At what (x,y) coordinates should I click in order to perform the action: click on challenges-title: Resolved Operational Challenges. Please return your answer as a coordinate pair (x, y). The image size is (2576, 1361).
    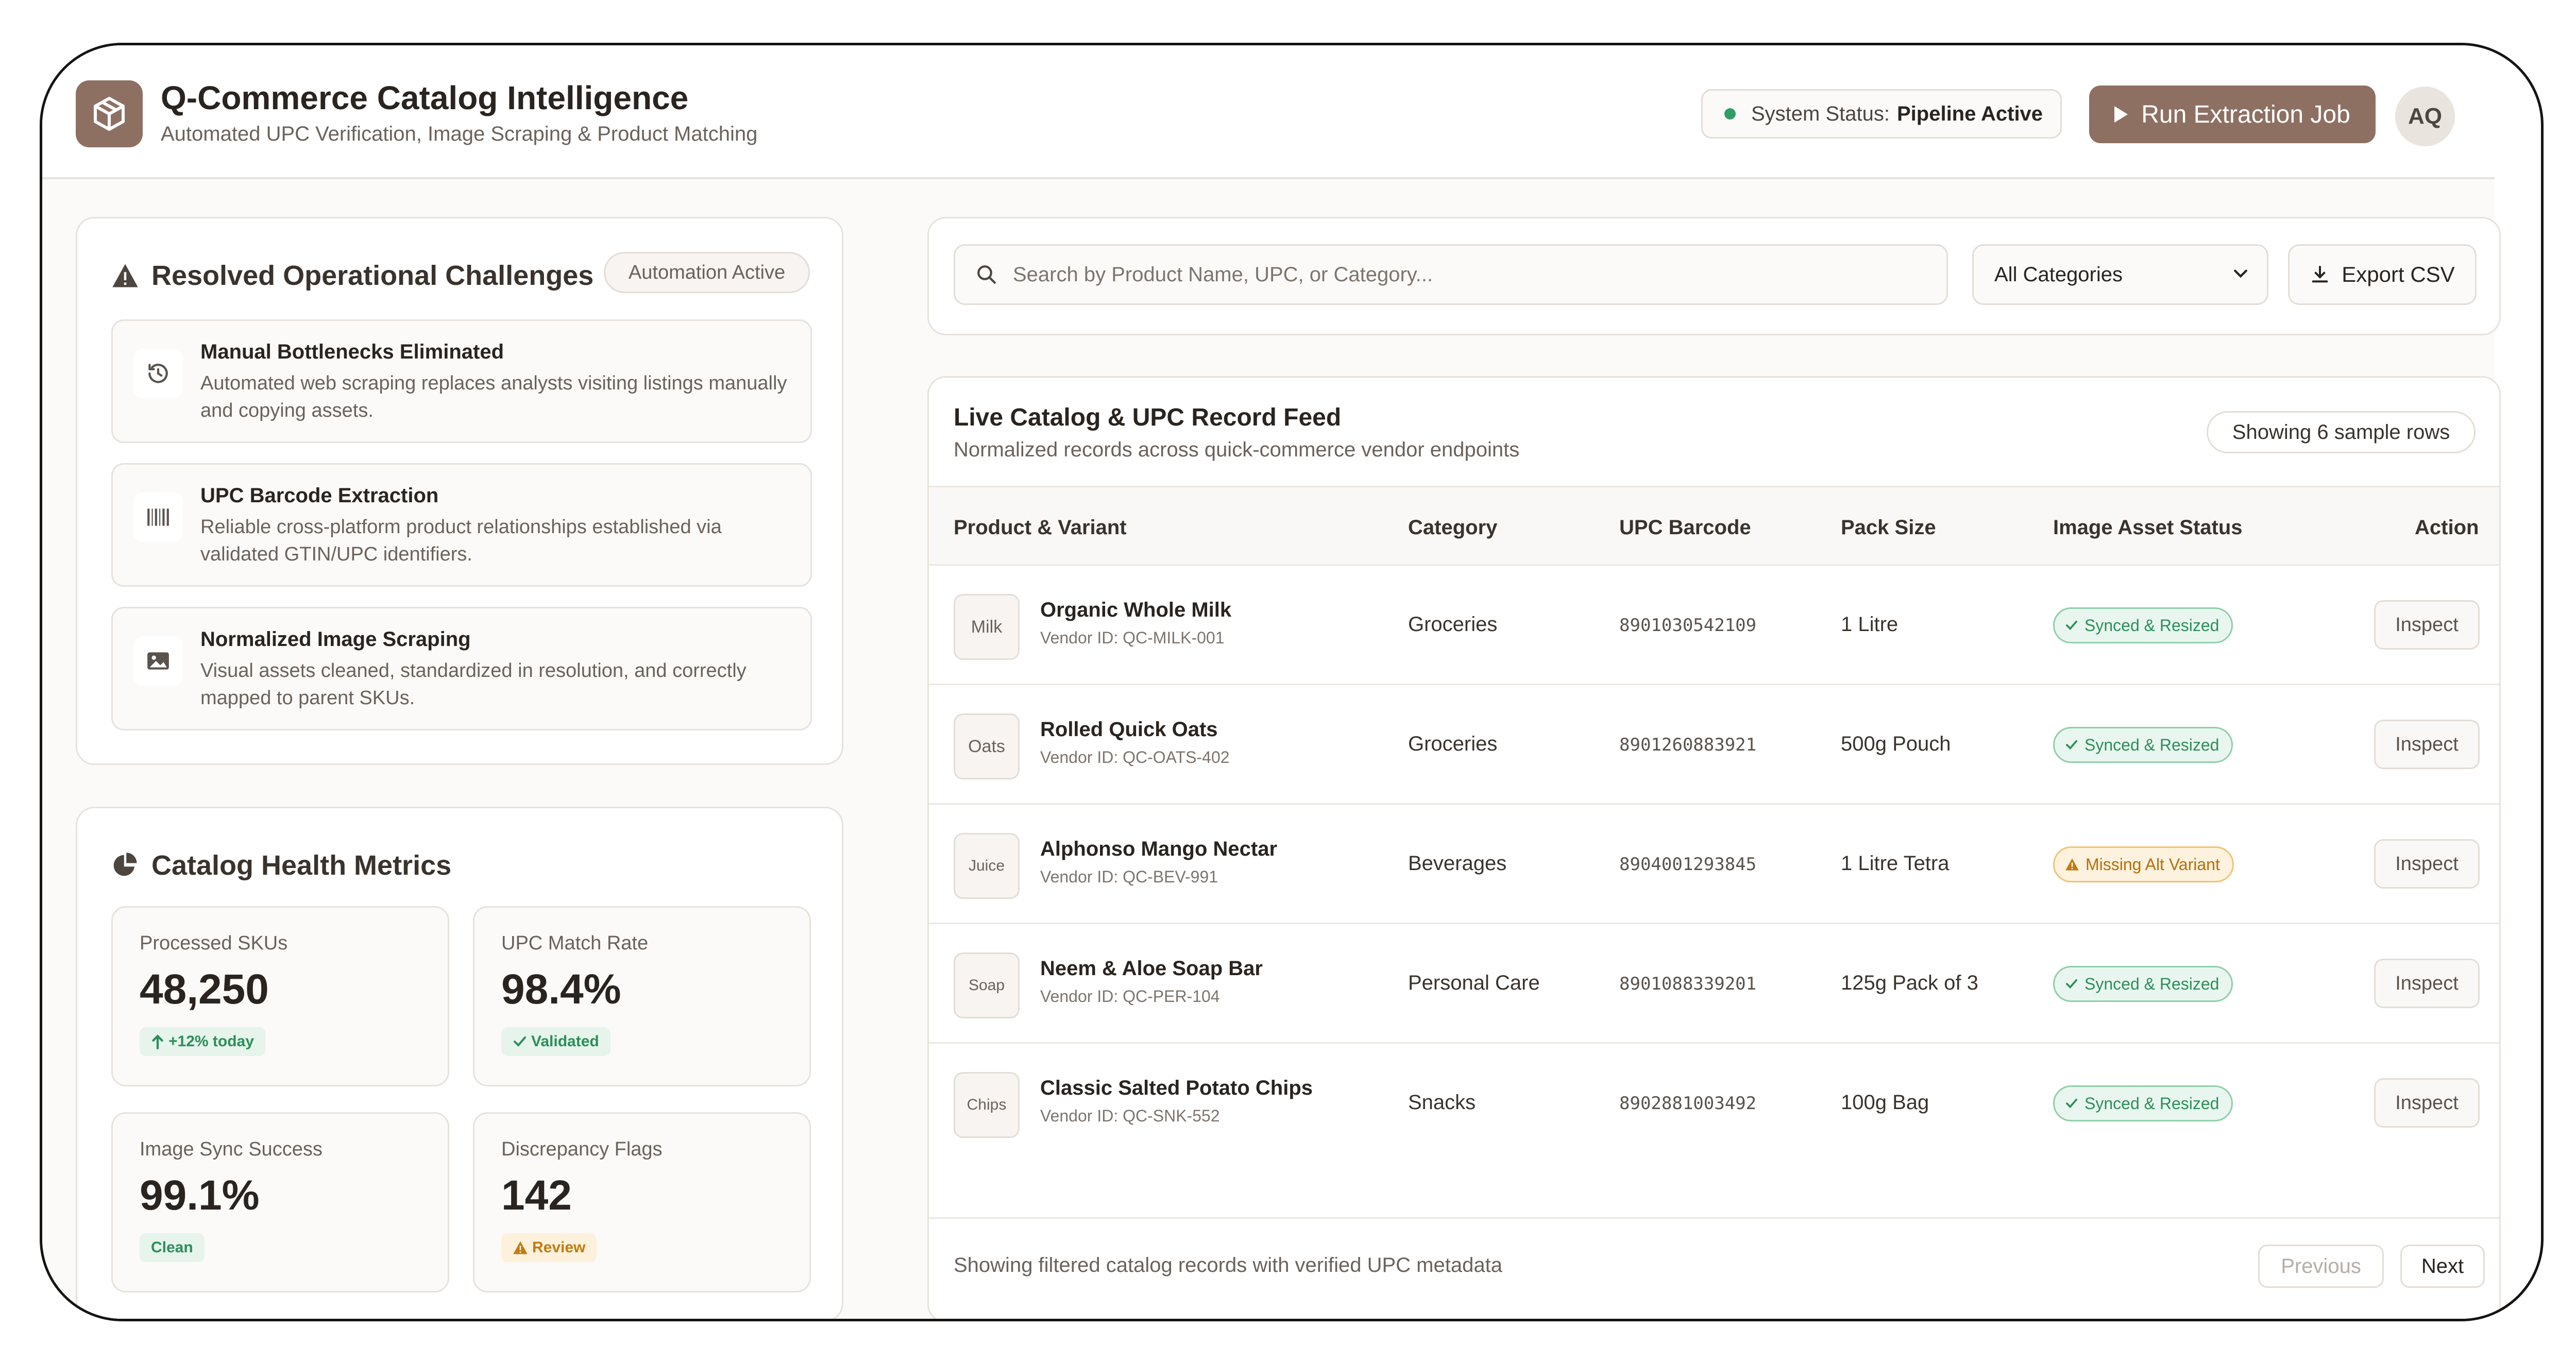
    Looking at the image, I should click on (372, 275).